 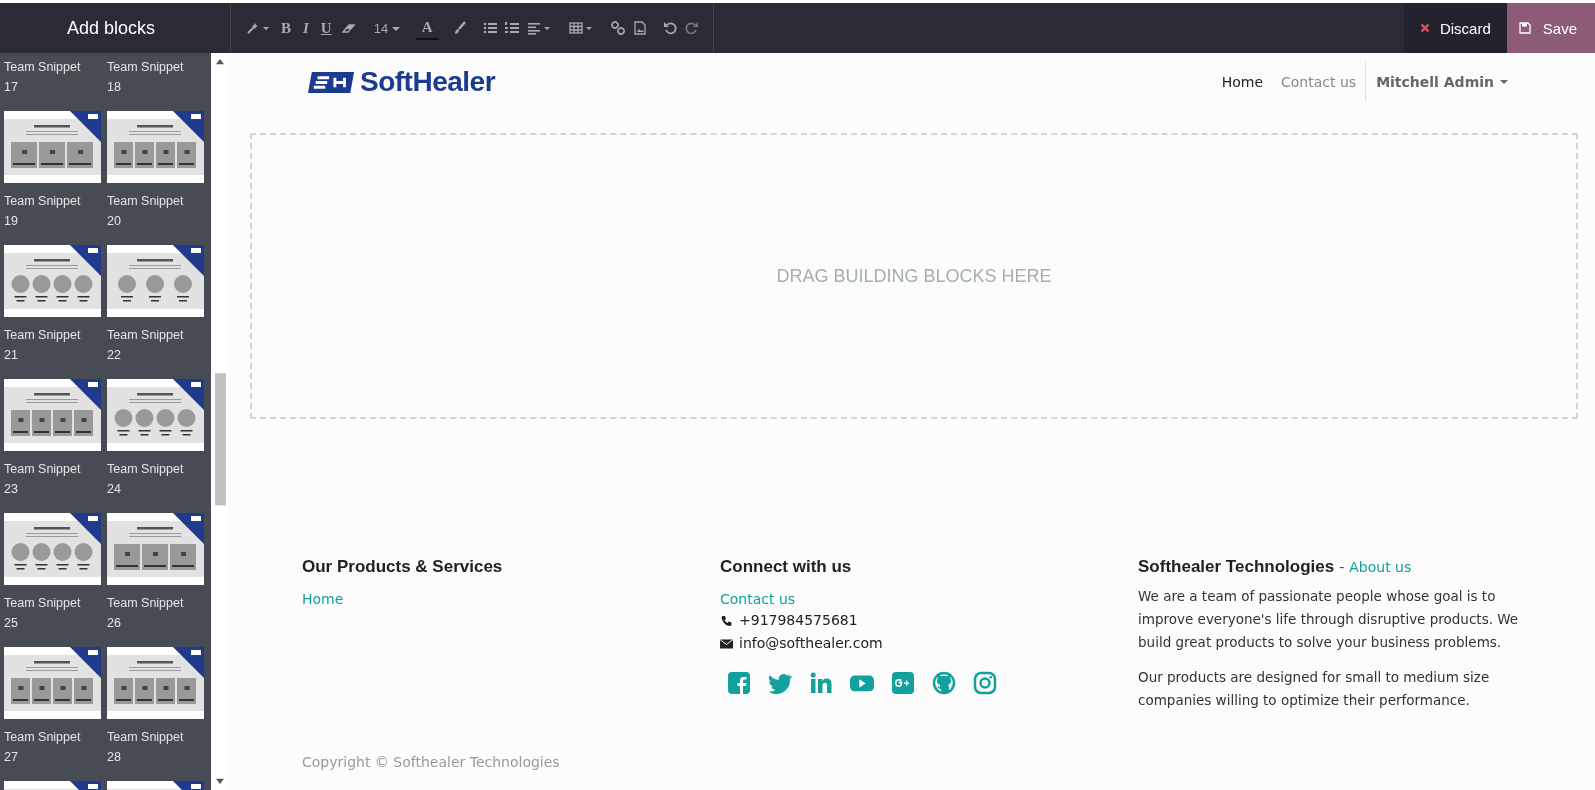 What do you see at coordinates (11, 355) in the screenshot?
I see `snippet-number: 21` at bounding box center [11, 355].